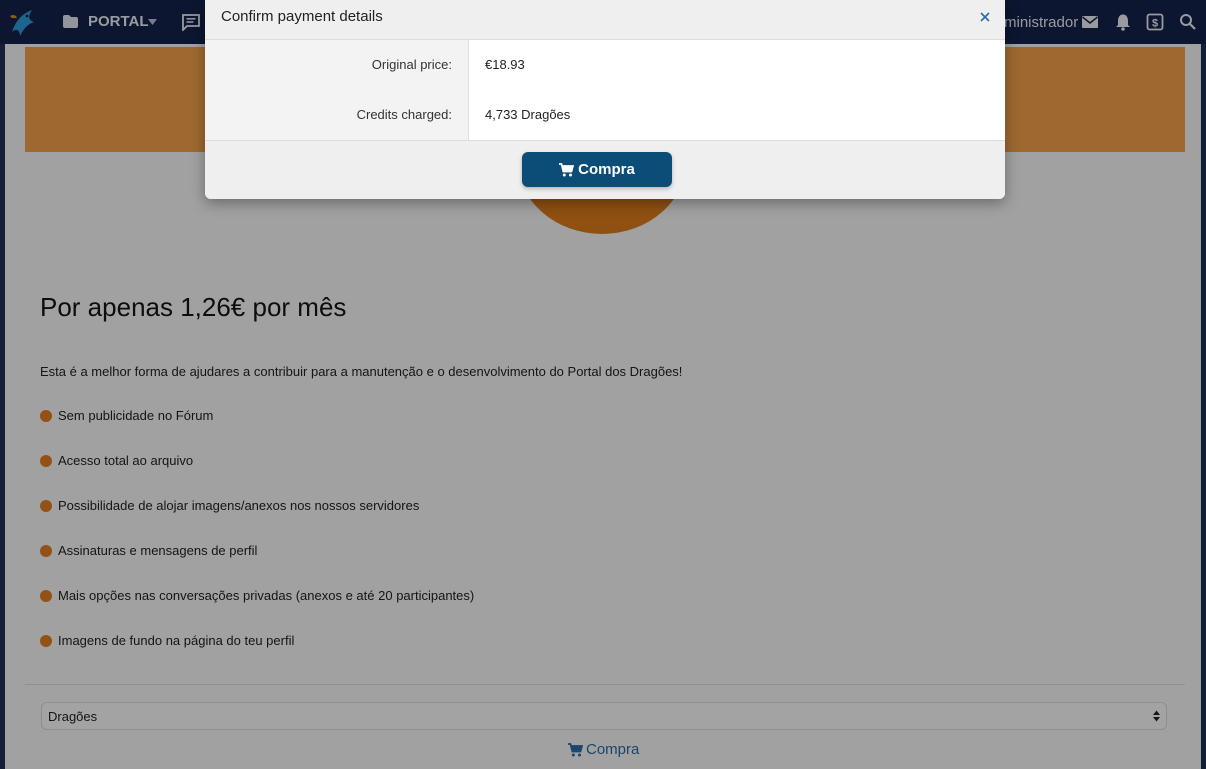 The image size is (1206, 769). What do you see at coordinates (411, 64) in the screenshot?
I see `original-price-label: Original price:` at bounding box center [411, 64].